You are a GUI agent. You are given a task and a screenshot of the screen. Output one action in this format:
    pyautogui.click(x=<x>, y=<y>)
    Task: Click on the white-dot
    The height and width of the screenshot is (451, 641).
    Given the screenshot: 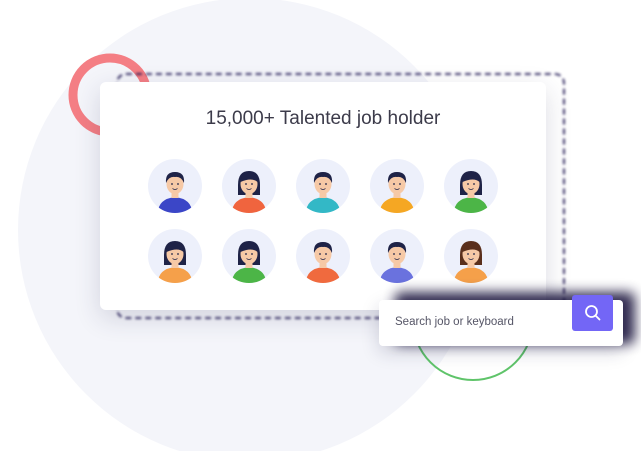 What is the action you would take?
    pyautogui.click(x=453, y=14)
    